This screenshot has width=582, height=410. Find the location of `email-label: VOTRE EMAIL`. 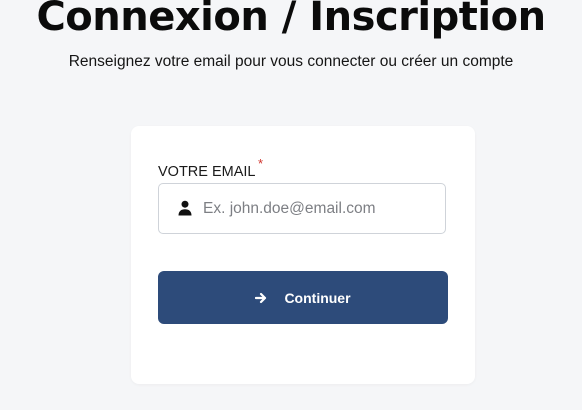

email-label: VOTRE EMAIL is located at coordinates (207, 172).